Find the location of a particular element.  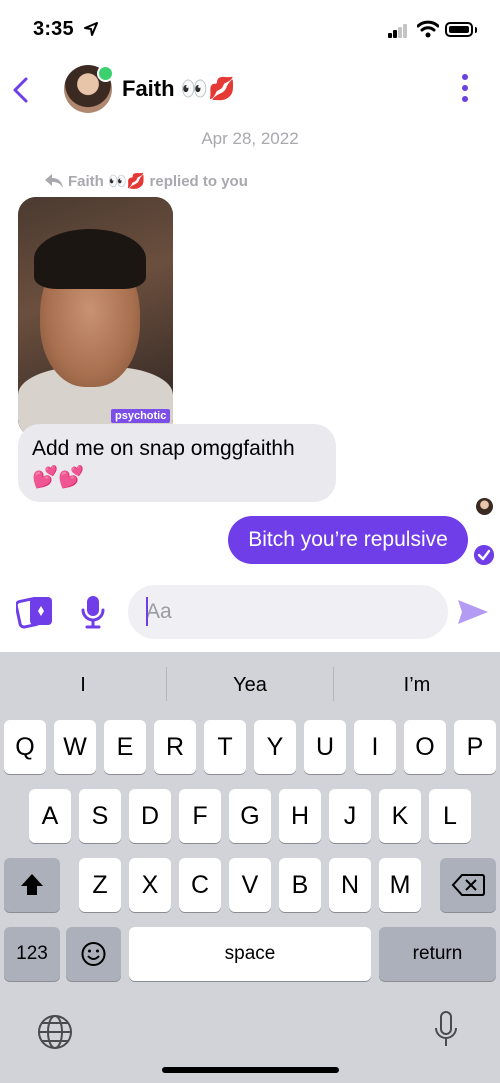

backspace-icon is located at coordinates (468, 885).